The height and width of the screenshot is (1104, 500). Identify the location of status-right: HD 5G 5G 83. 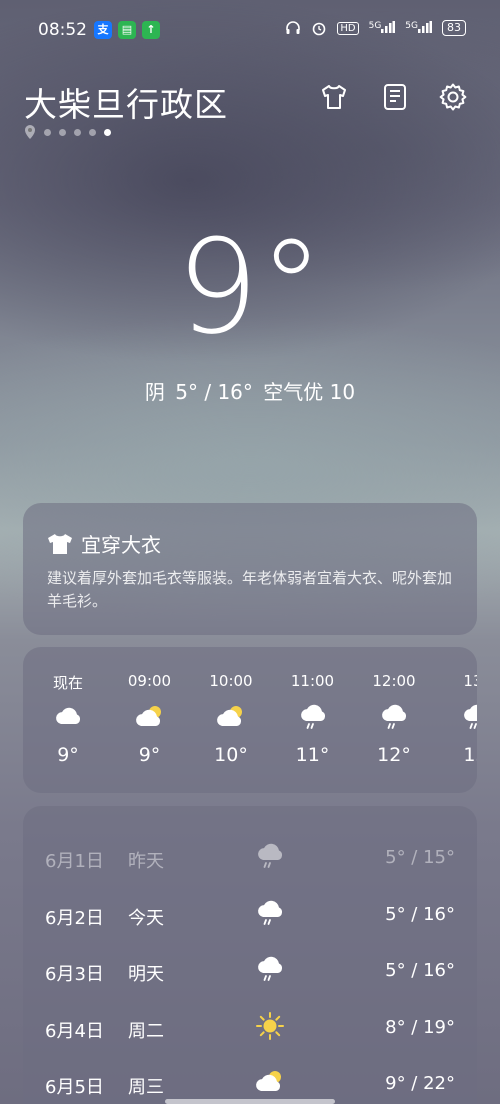
(375, 28).